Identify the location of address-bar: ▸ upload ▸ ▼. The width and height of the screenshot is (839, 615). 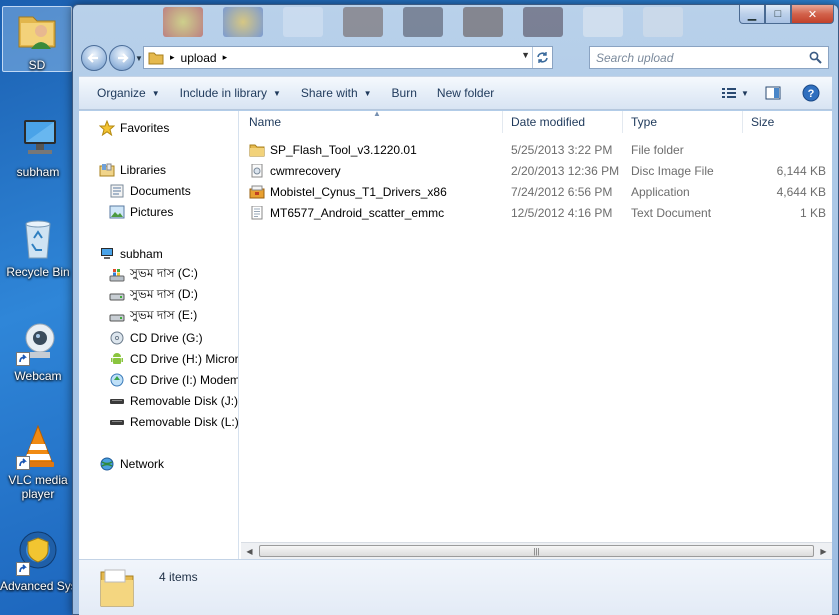
(348, 57).